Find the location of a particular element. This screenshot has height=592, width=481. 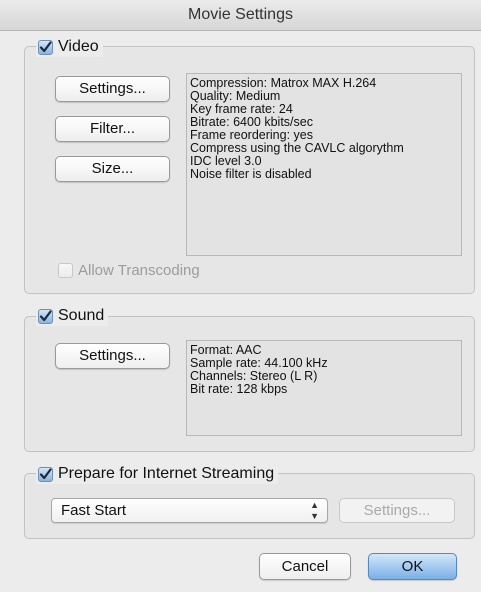

allow-transcoding-label: Allow Transcoding is located at coordinates (139, 270).